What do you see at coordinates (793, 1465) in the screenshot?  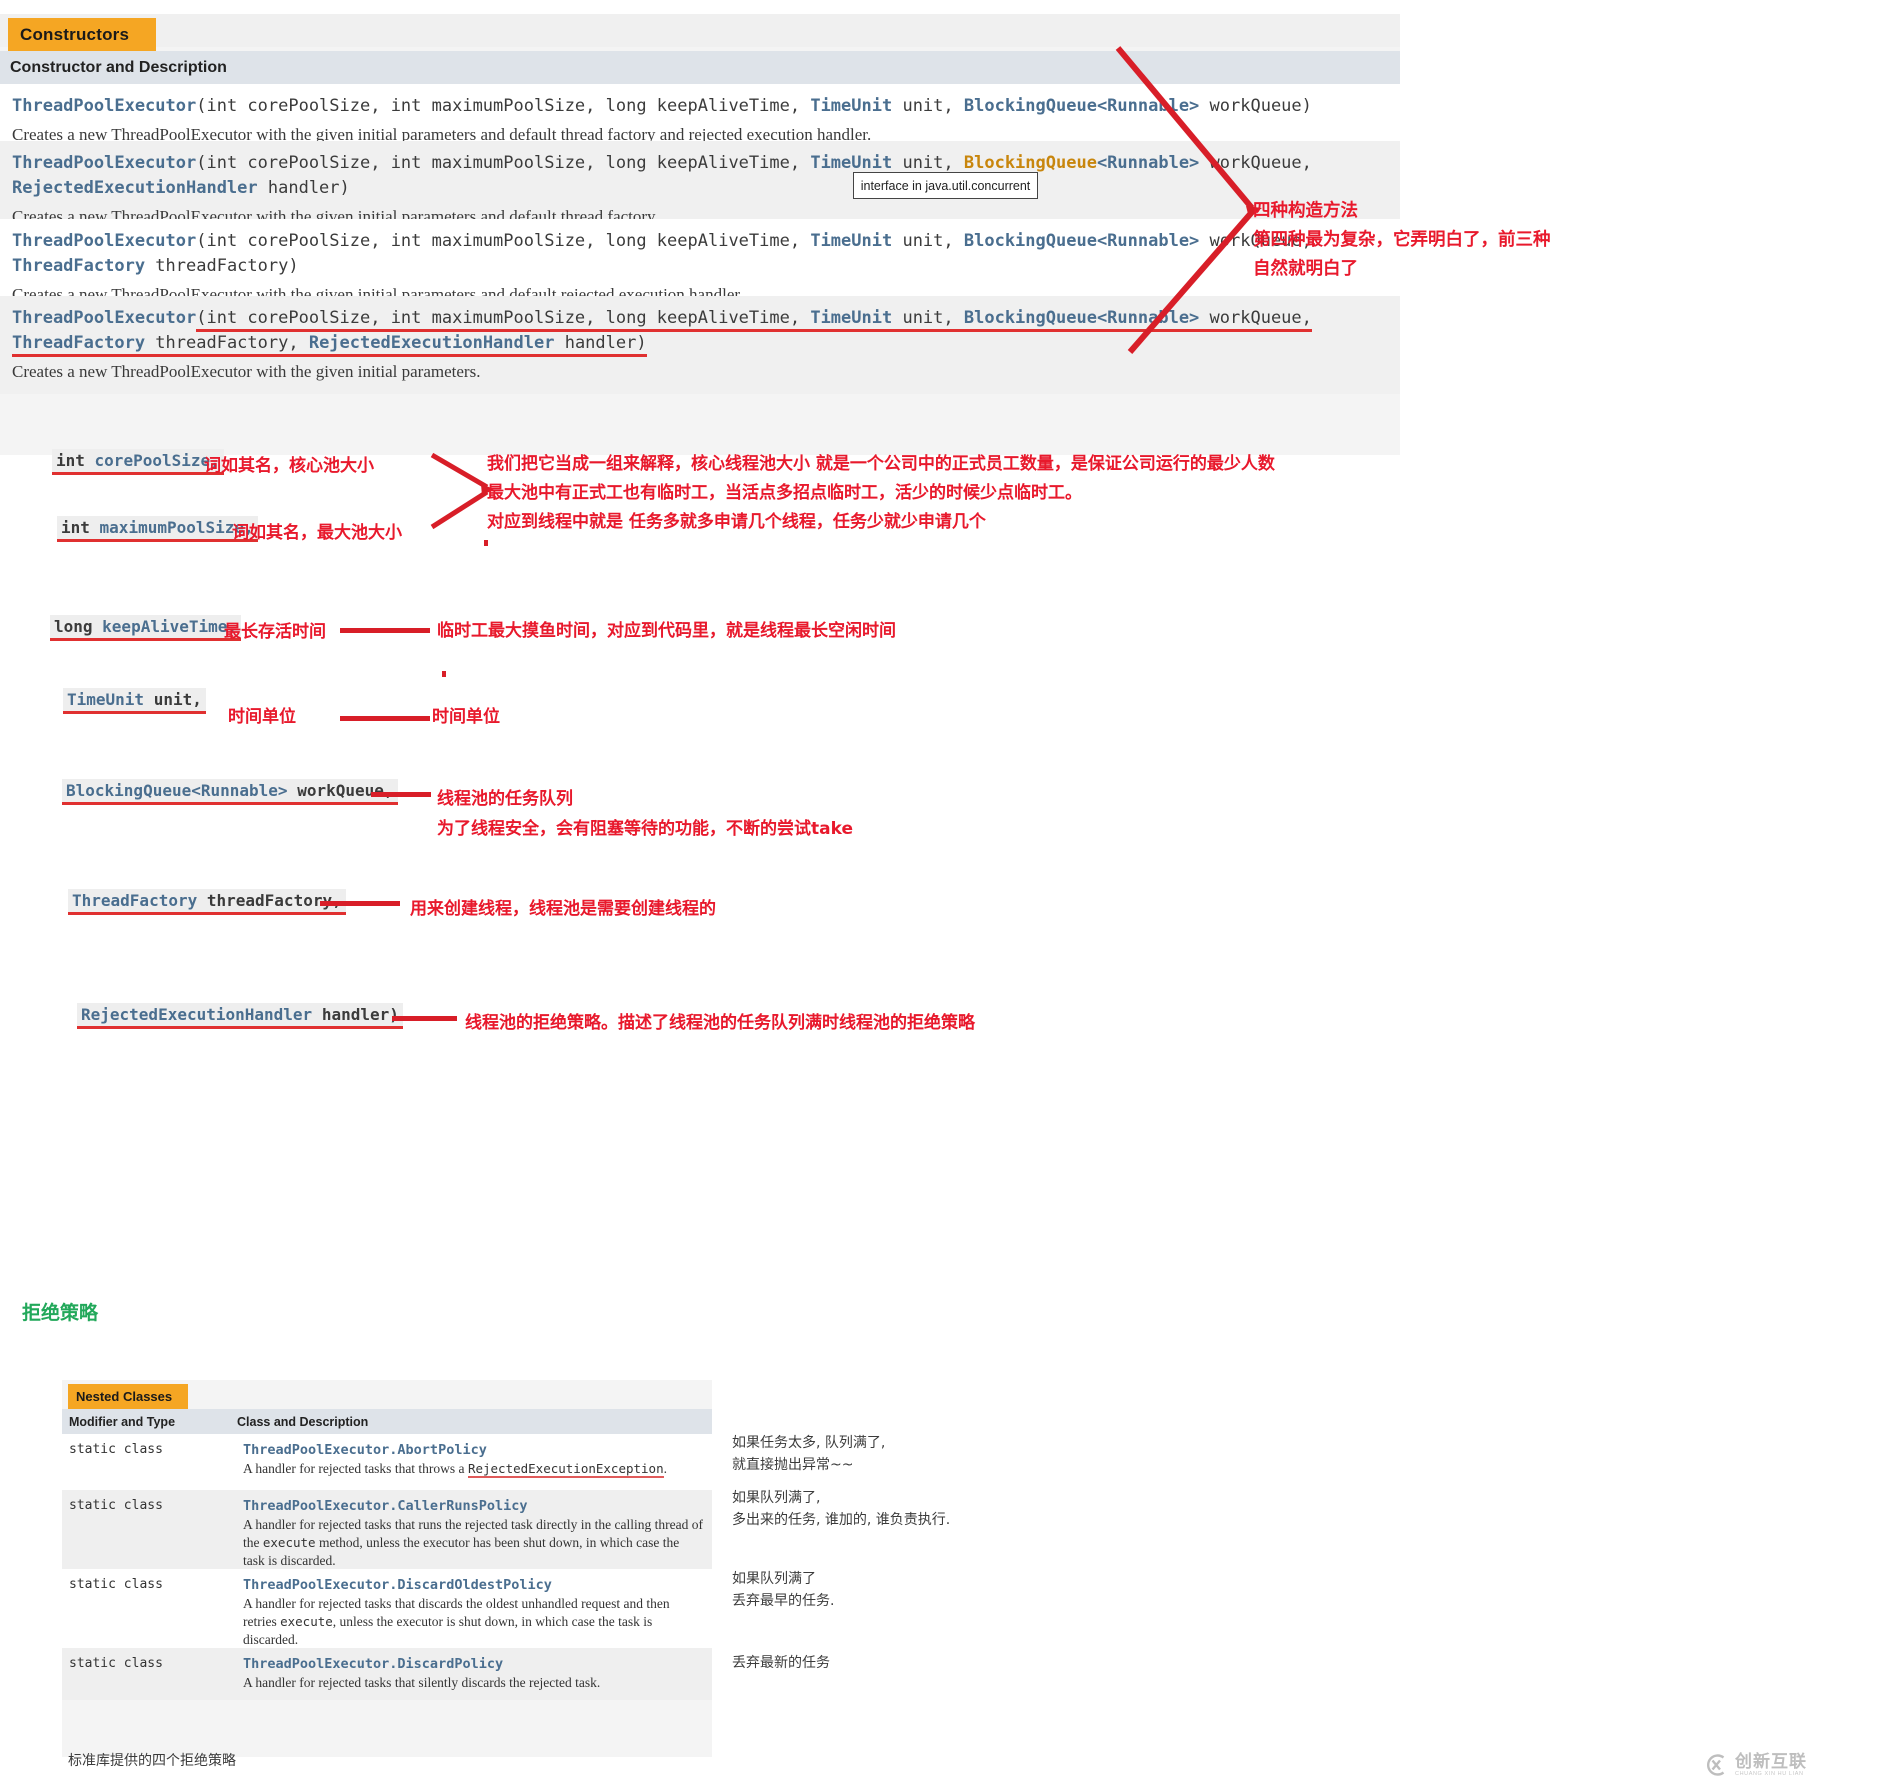 I see `nested-note-line2: 就直接抛出异常~~` at bounding box center [793, 1465].